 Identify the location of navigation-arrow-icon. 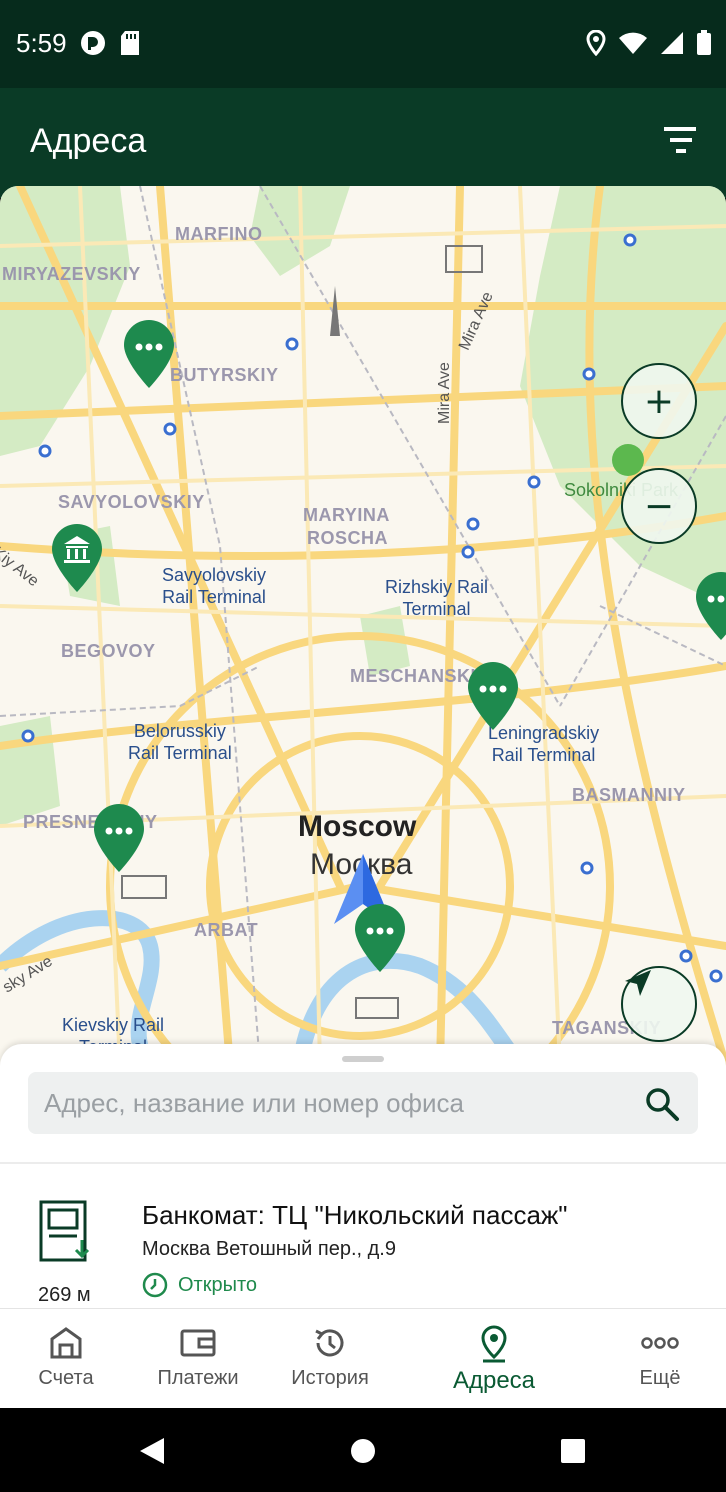
(638, 983).